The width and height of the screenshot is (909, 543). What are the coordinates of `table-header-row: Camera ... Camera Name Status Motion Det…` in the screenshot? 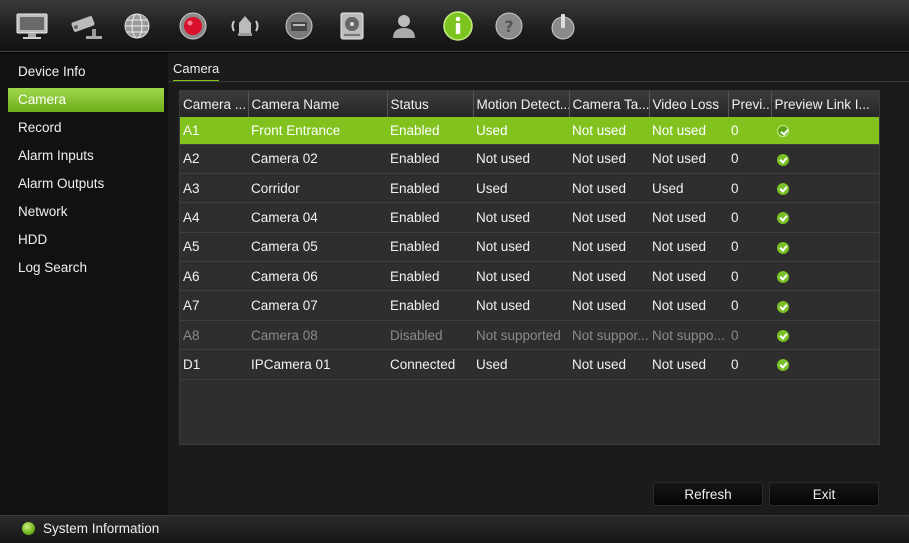 It's located at (529, 104).